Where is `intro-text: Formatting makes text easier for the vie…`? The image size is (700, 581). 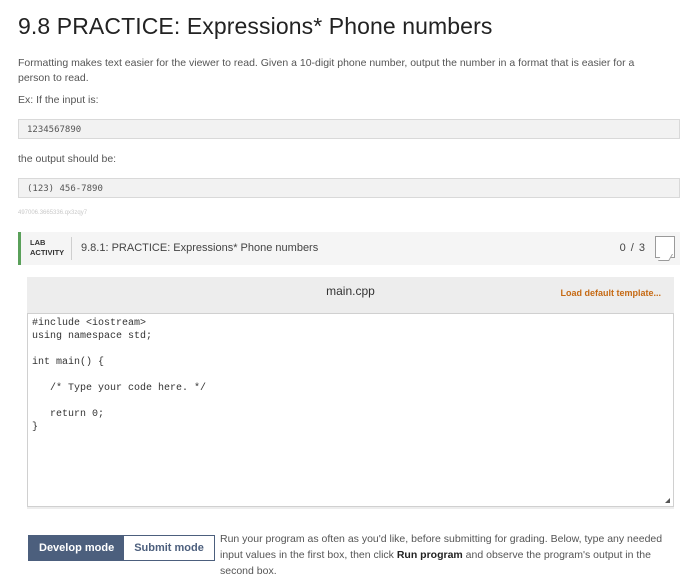
intro-text: Formatting makes text easier for the vie… is located at coordinates (326, 70).